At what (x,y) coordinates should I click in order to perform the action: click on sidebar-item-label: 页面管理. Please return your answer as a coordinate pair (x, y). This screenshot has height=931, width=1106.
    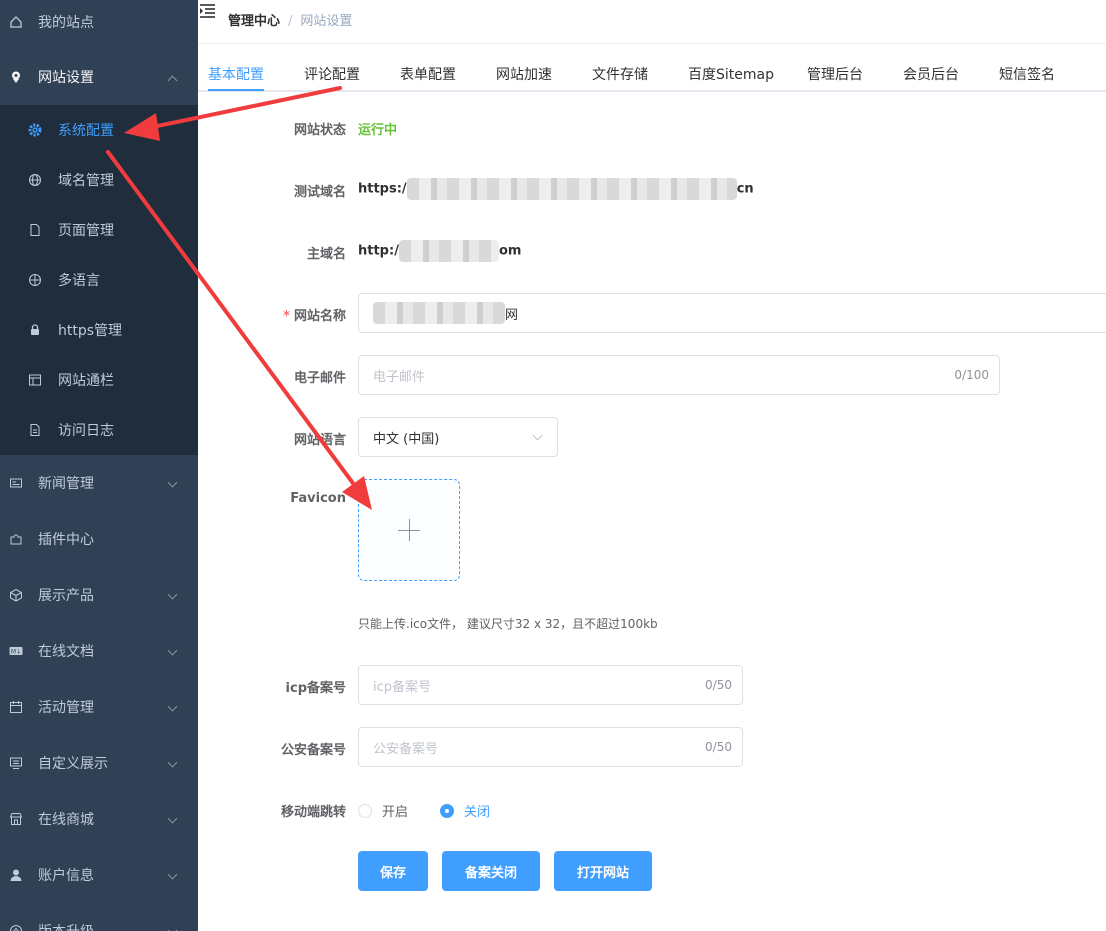
    Looking at the image, I should click on (86, 231).